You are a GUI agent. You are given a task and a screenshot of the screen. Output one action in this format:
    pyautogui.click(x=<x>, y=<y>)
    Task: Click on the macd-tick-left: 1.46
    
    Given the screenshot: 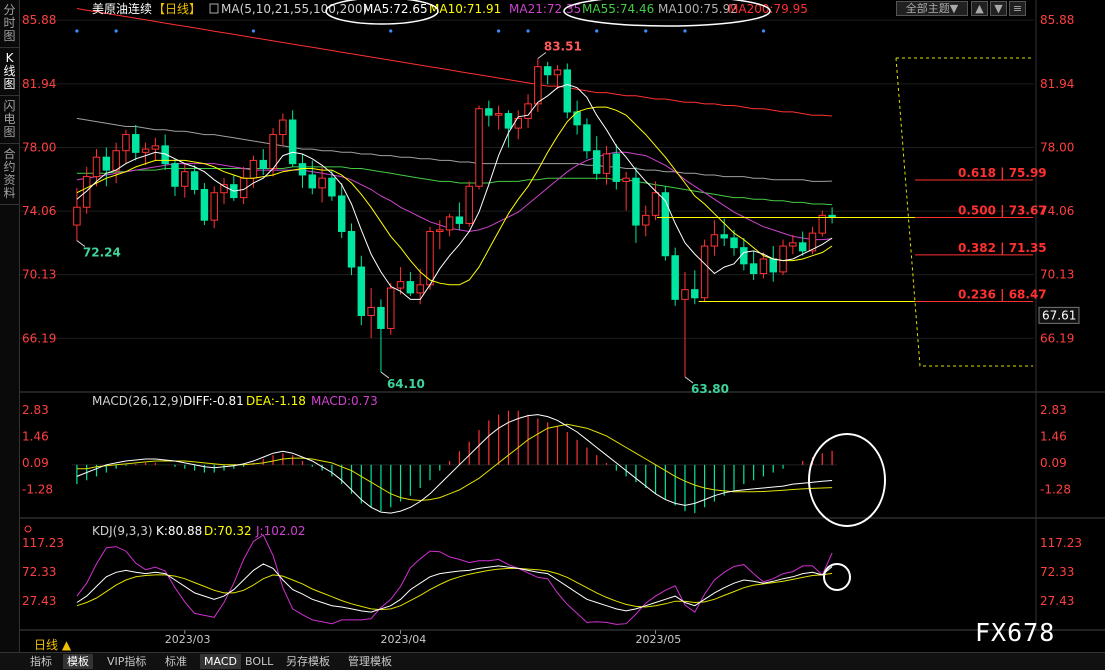 What is the action you would take?
    pyautogui.click(x=35, y=437)
    